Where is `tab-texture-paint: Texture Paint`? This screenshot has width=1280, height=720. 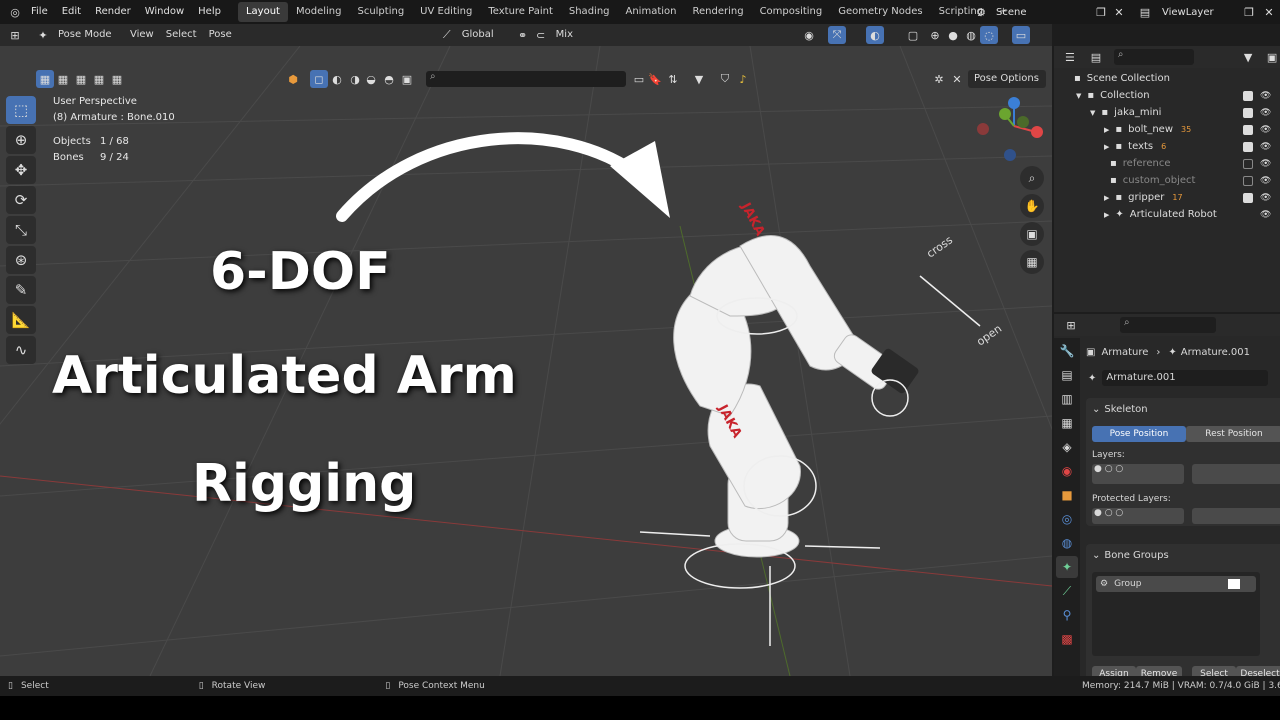
tab-texture-paint: Texture Paint is located at coordinates (520, 12).